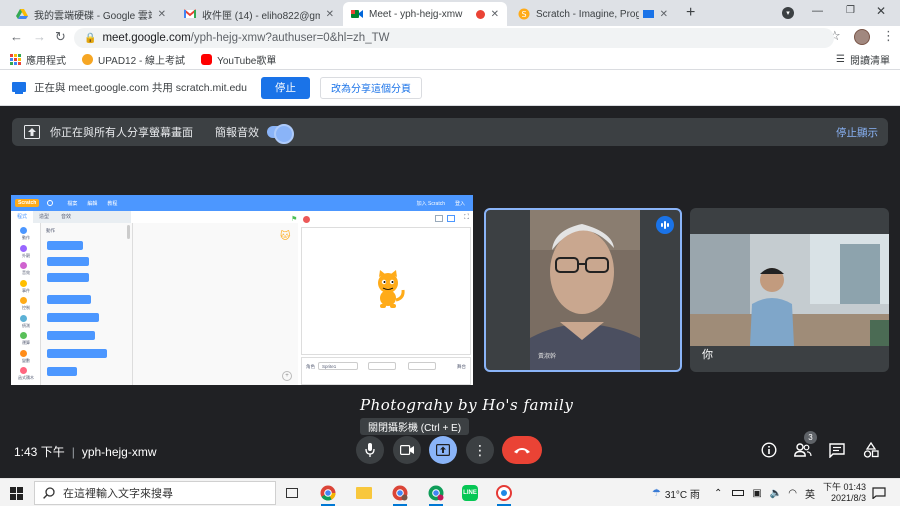  What do you see at coordinates (648, 14) in the screenshot?
I see `casting-icon` at bounding box center [648, 14].